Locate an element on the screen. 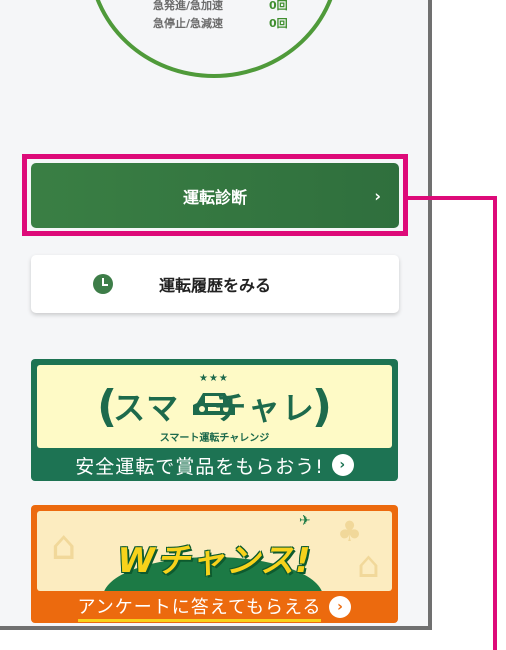 This screenshot has height=650, width=506. stat-row-sudden-start: 急発進/急加速 0回 is located at coordinates (220, 6).